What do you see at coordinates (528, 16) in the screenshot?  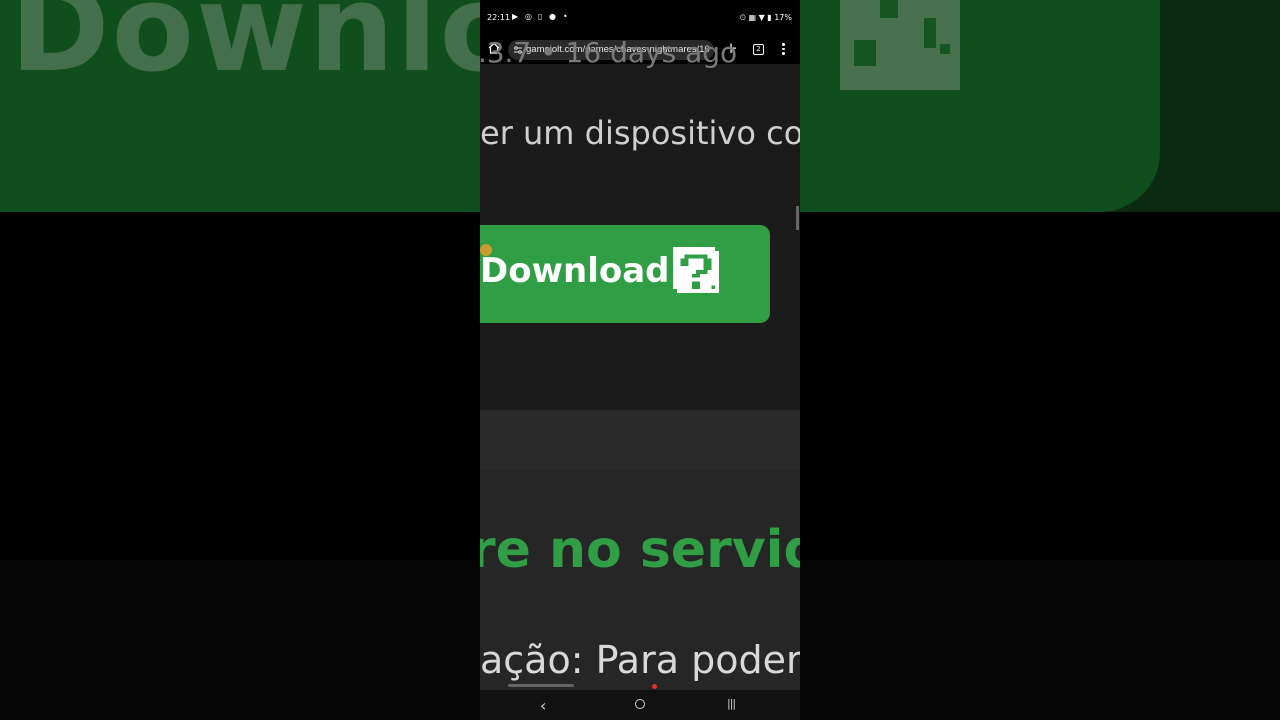 I see `accessibility-icon: ◎` at bounding box center [528, 16].